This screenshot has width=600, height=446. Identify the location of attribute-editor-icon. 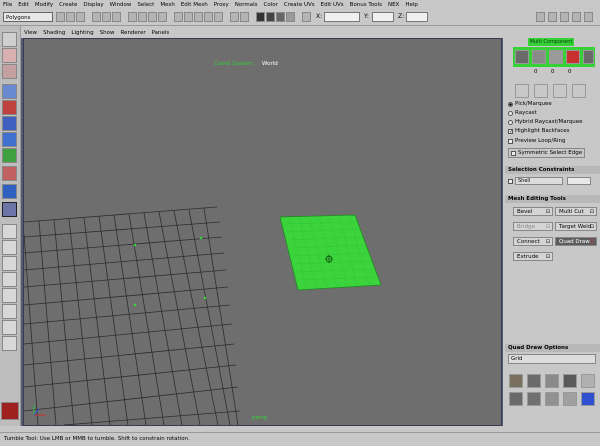
(552, 17).